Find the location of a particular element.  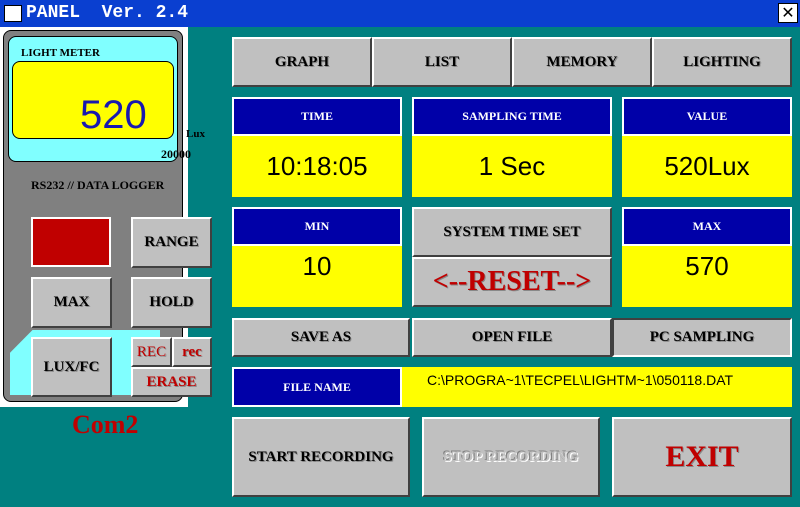

exit-button: EXIT is located at coordinates (702, 457).